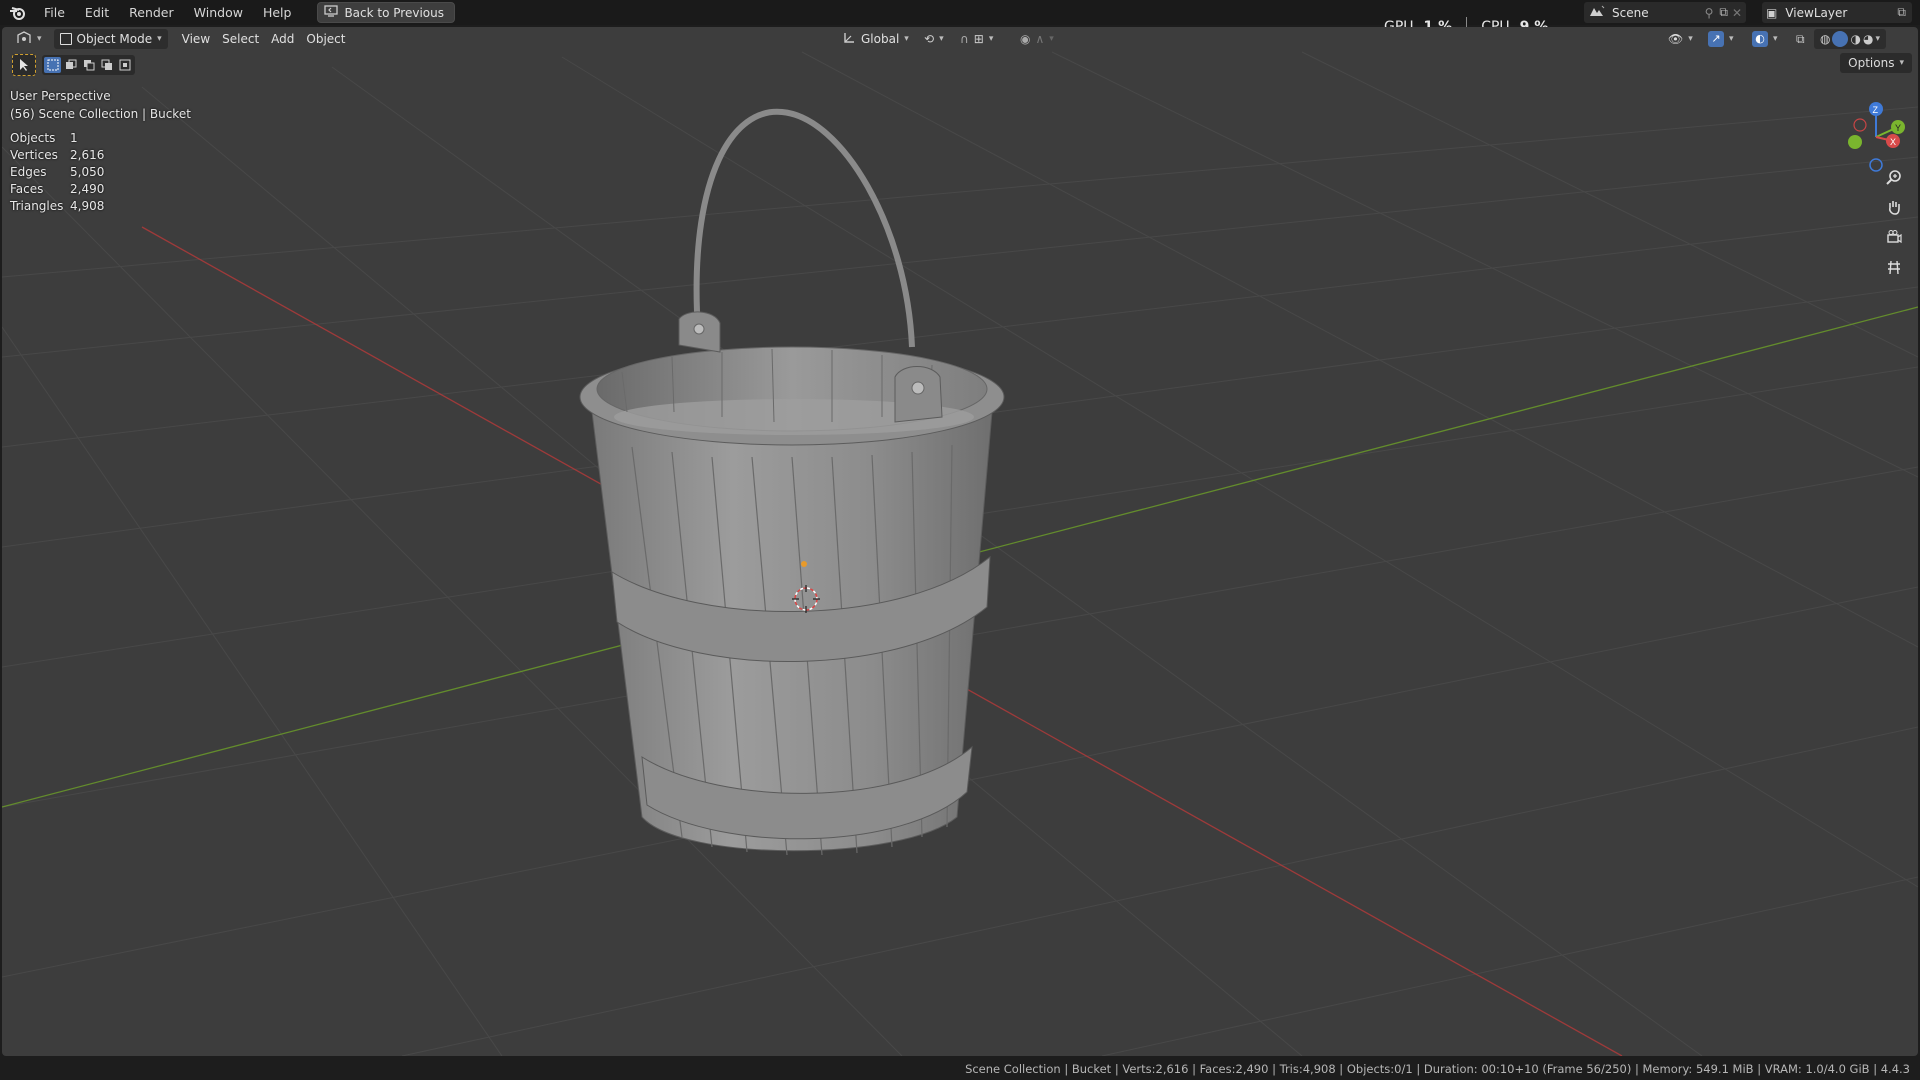  I want to click on stat-value: 1, so click(74, 138).